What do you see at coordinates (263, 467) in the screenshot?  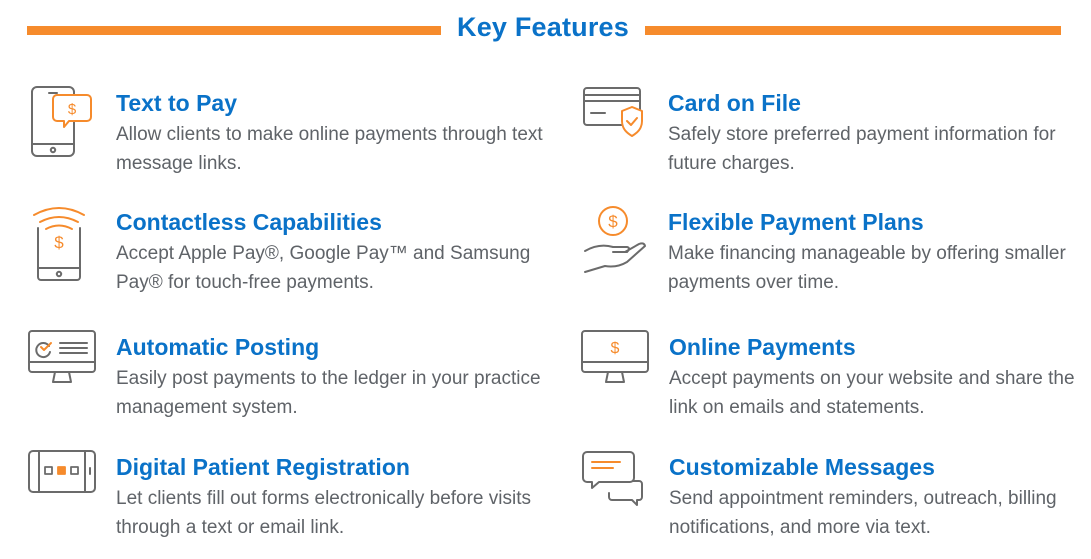 I see `feature-title: Digital Patient Registration` at bounding box center [263, 467].